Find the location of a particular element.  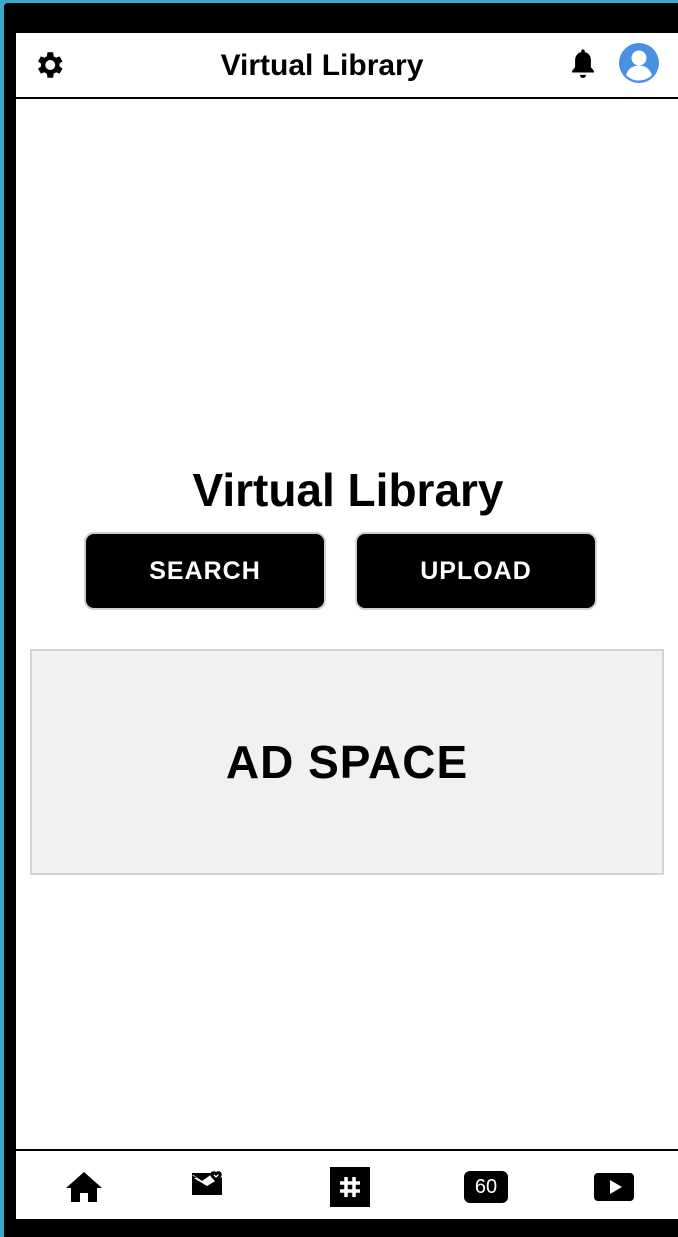

sixty-badge-icon: 60 is located at coordinates (486, 1187).